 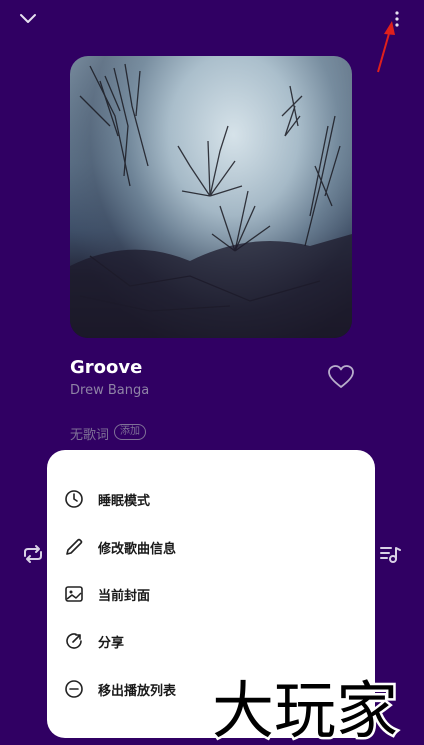 I want to click on annotation-arrow, so click(x=386, y=47).